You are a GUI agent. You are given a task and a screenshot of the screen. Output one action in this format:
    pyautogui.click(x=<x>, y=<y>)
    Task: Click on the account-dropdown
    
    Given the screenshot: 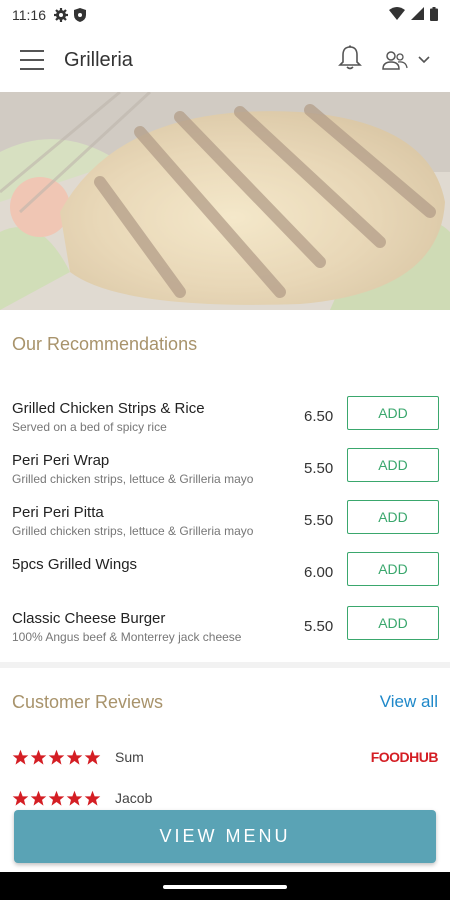 What is the action you would take?
    pyautogui.click(x=406, y=60)
    